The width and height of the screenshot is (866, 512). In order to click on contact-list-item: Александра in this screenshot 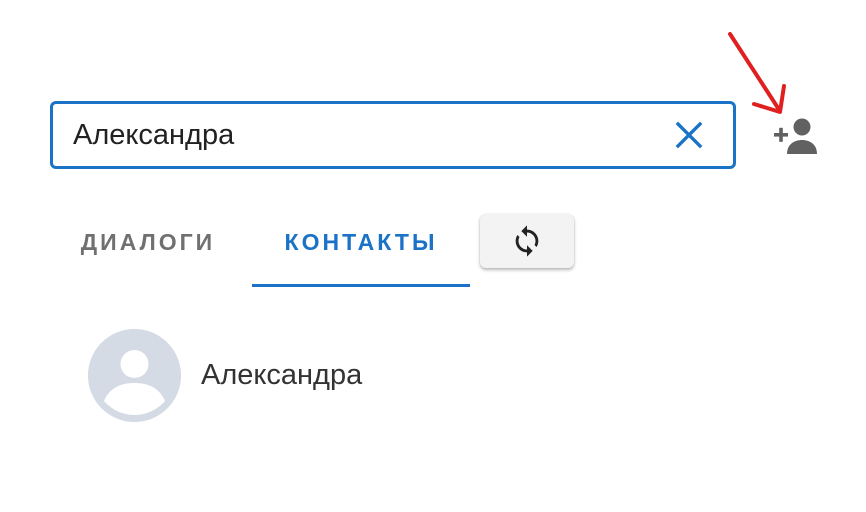, I will do `click(388, 375)`.